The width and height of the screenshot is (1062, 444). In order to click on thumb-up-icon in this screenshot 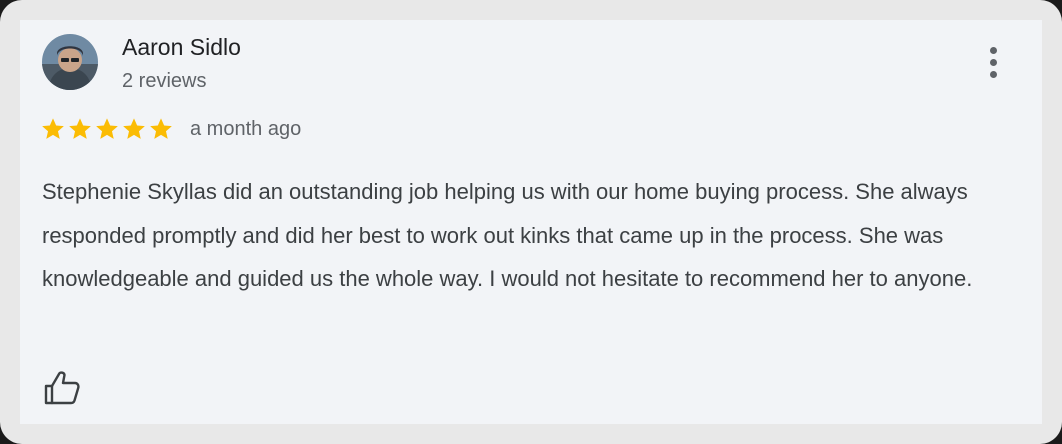, I will do `click(62, 388)`.